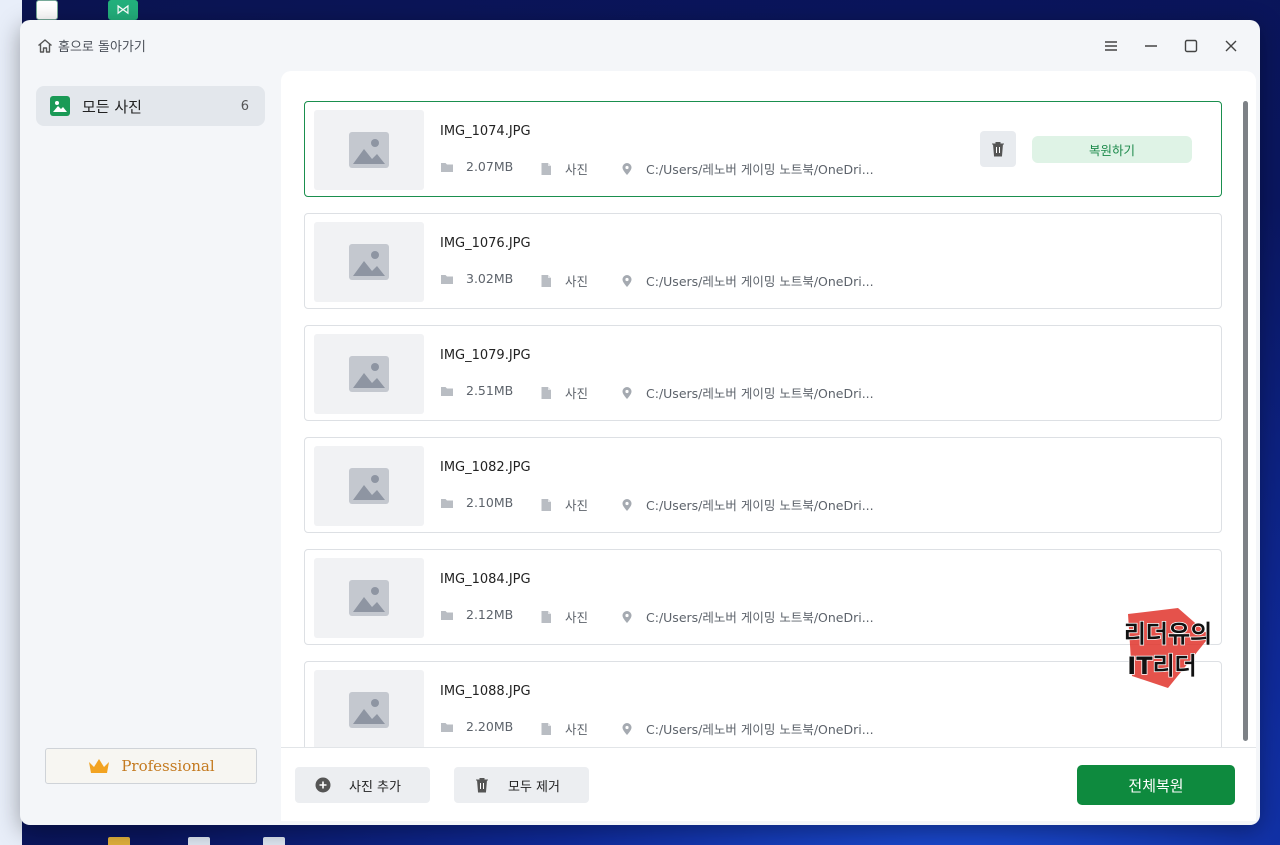  What do you see at coordinates (47, 10) in the screenshot?
I see `desktop-app-icon` at bounding box center [47, 10].